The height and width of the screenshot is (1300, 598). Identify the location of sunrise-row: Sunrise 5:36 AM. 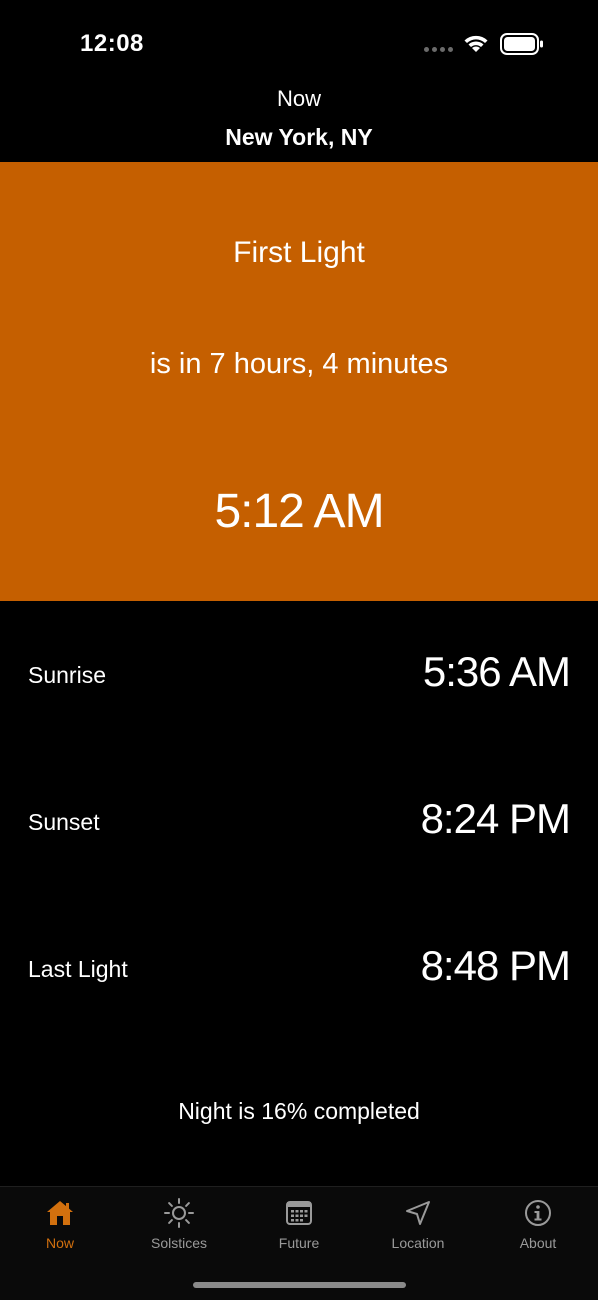
(299, 676).